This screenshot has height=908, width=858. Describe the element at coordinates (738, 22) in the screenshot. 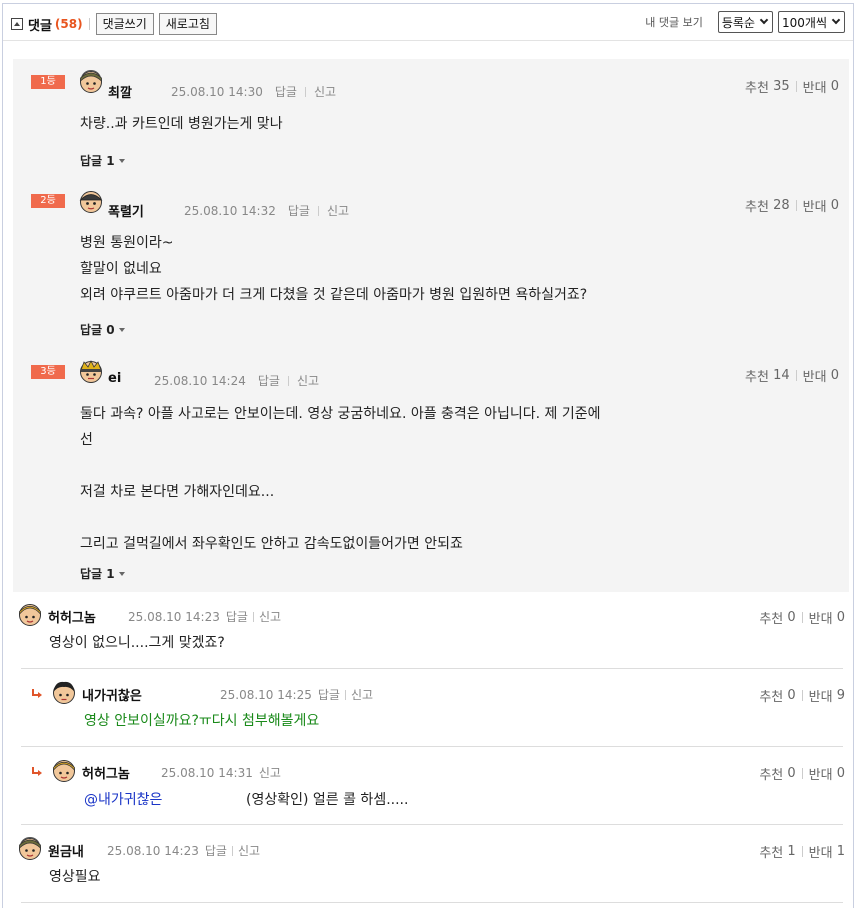

I see `sort-select-value: 등록순` at that location.